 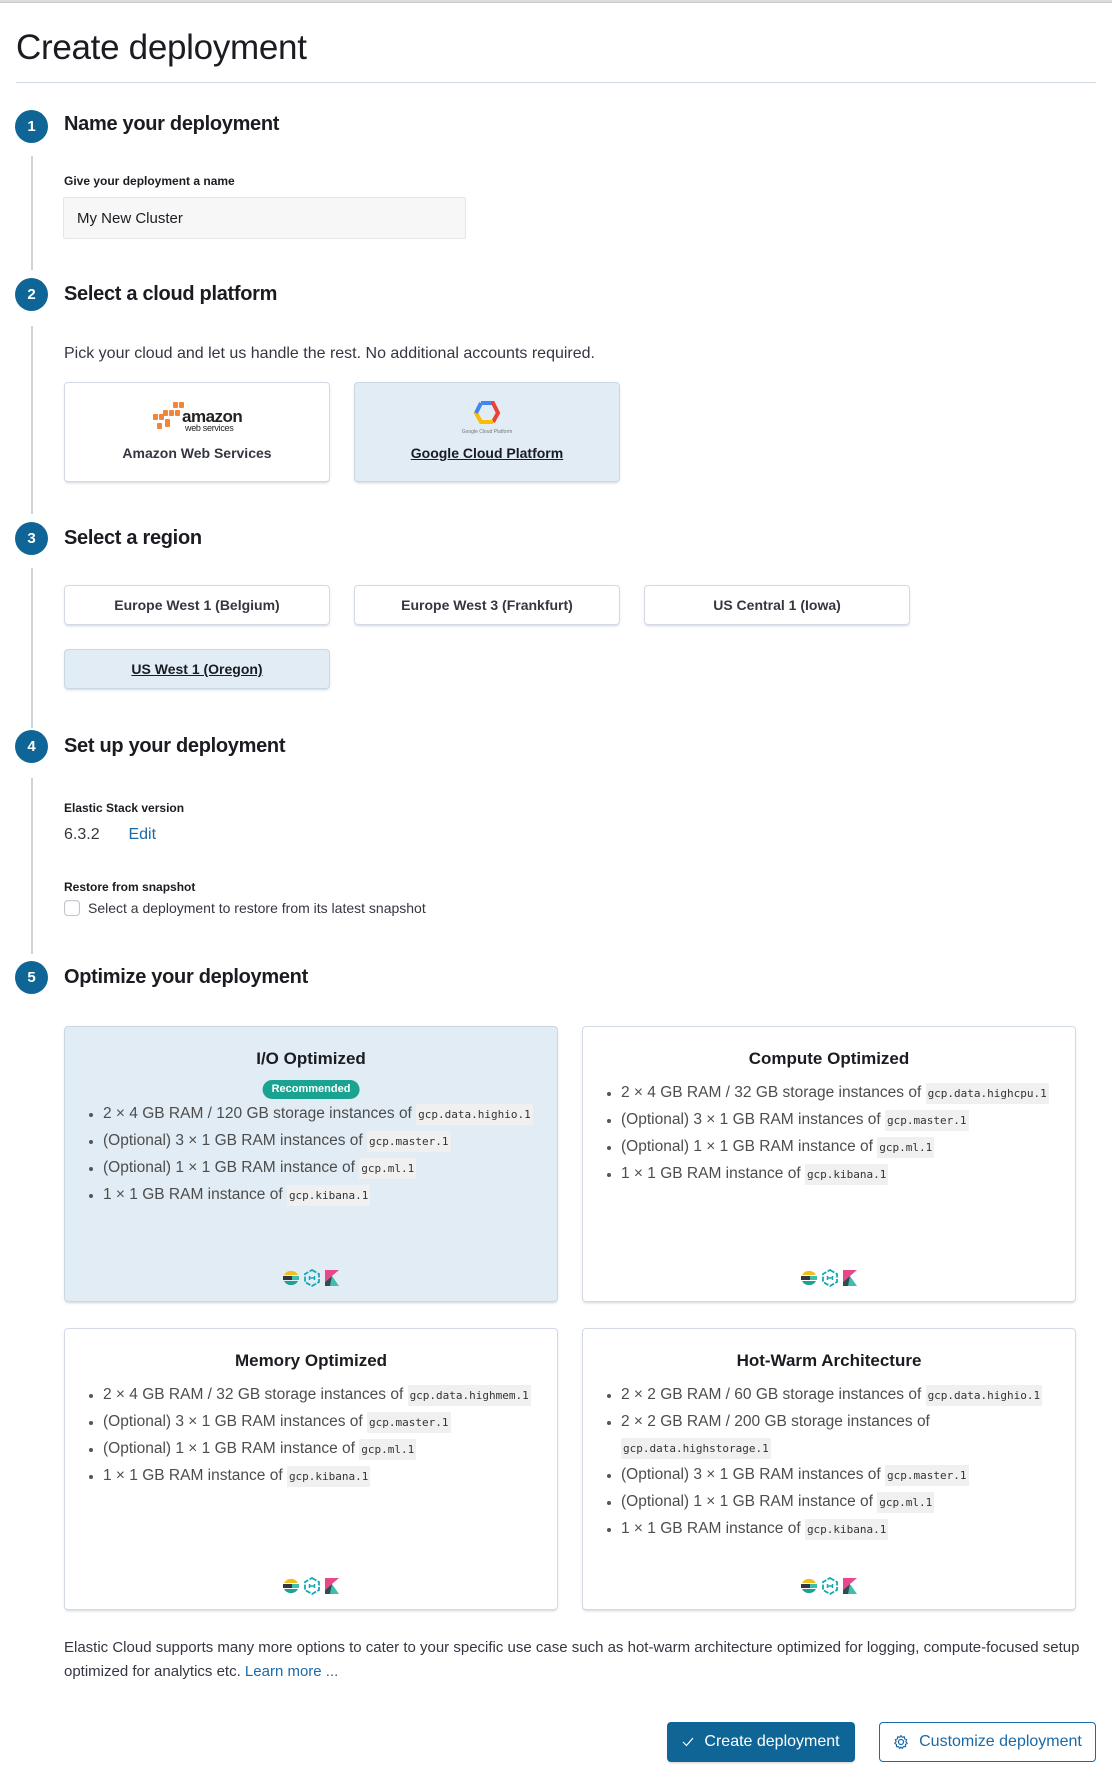 I want to click on cloud-option-label: Amazon Web Services, so click(x=197, y=453).